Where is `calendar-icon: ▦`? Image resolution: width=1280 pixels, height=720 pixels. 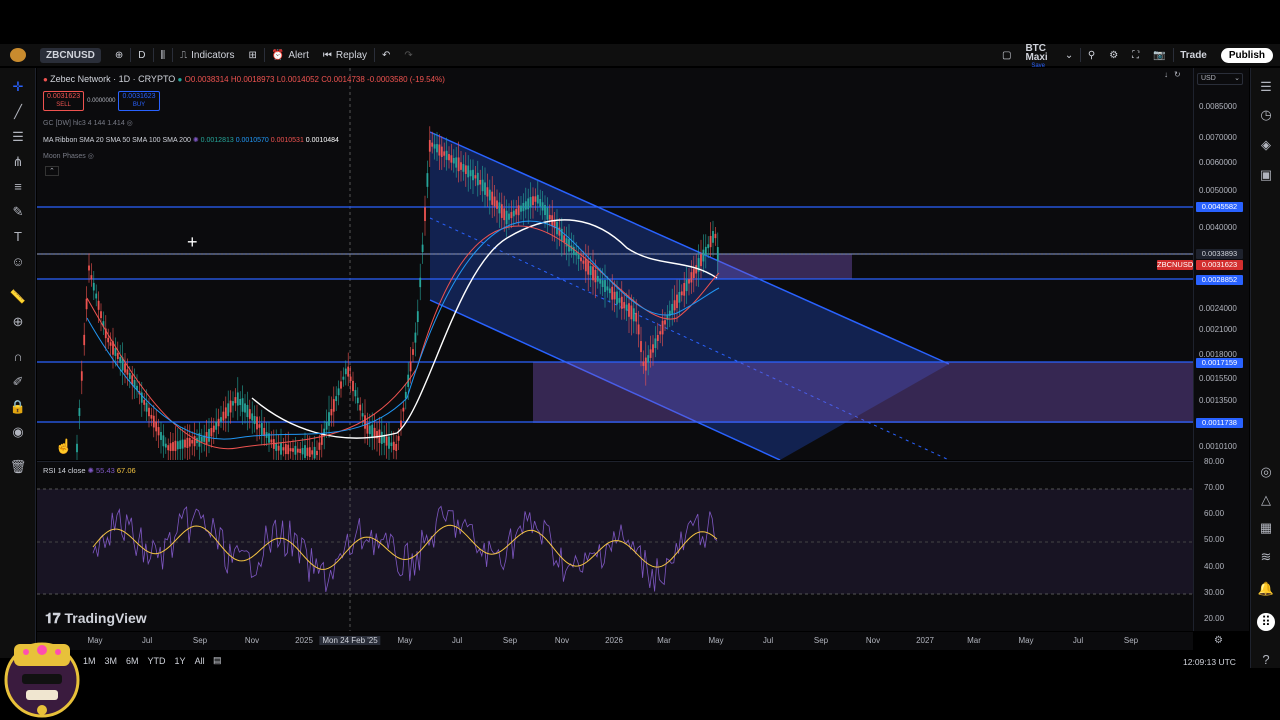 calendar-icon: ▦ is located at coordinates (1266, 528).